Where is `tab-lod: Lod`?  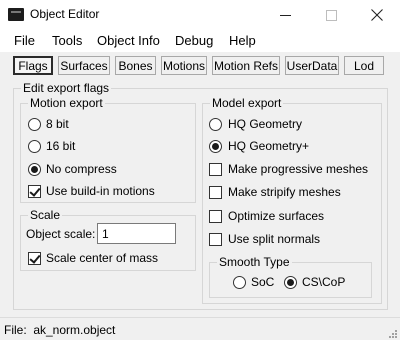
tab-lod: Lod is located at coordinates (364, 65).